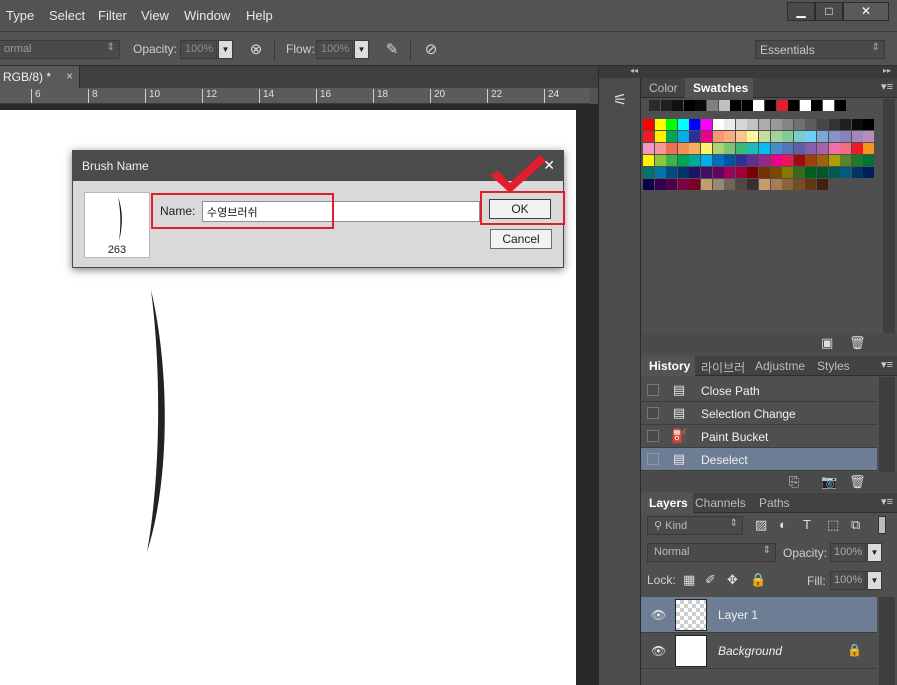  What do you see at coordinates (620, 72) in the screenshot?
I see `collapse-strip-icon: ◂◂` at bounding box center [620, 72].